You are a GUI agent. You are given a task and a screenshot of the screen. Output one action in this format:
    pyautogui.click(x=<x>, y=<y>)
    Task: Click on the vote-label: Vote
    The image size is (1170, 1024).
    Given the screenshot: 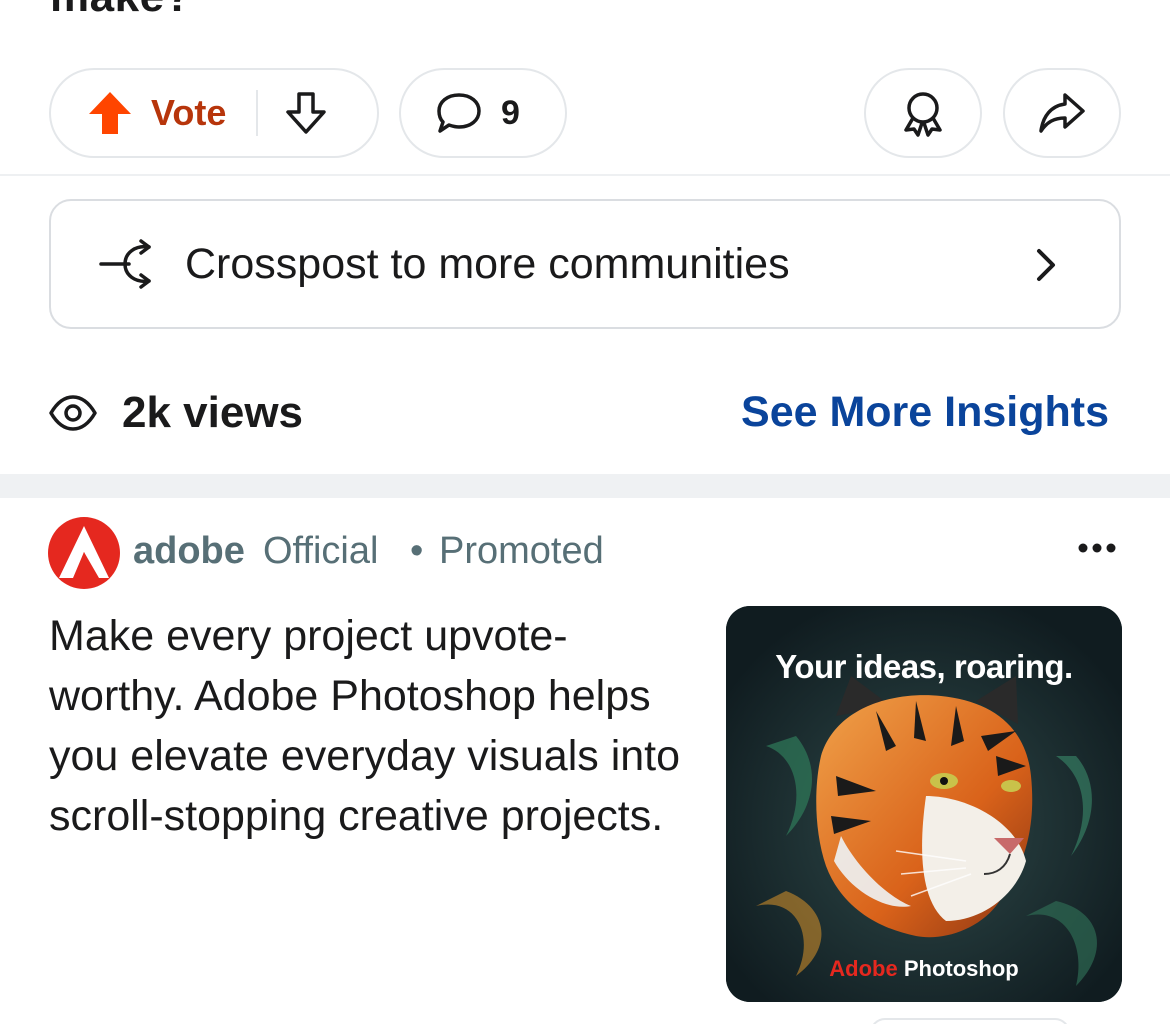 What is the action you would take?
    pyautogui.click(x=189, y=112)
    